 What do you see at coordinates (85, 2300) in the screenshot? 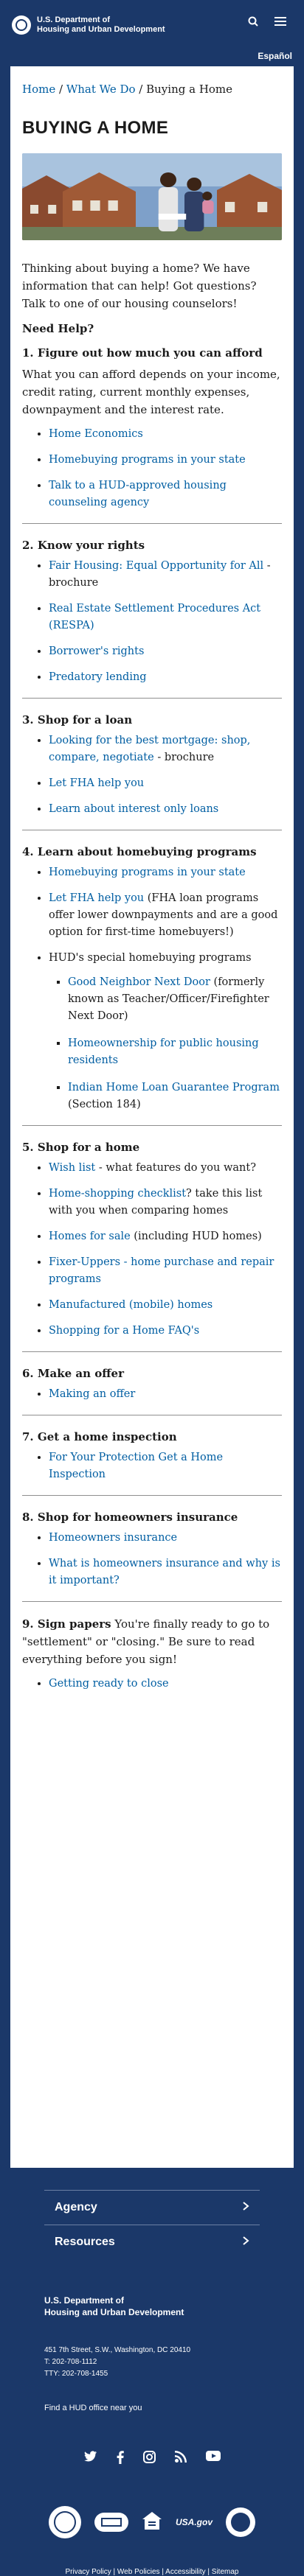
I see `footer-agency-line1: U.S. Department of` at bounding box center [85, 2300].